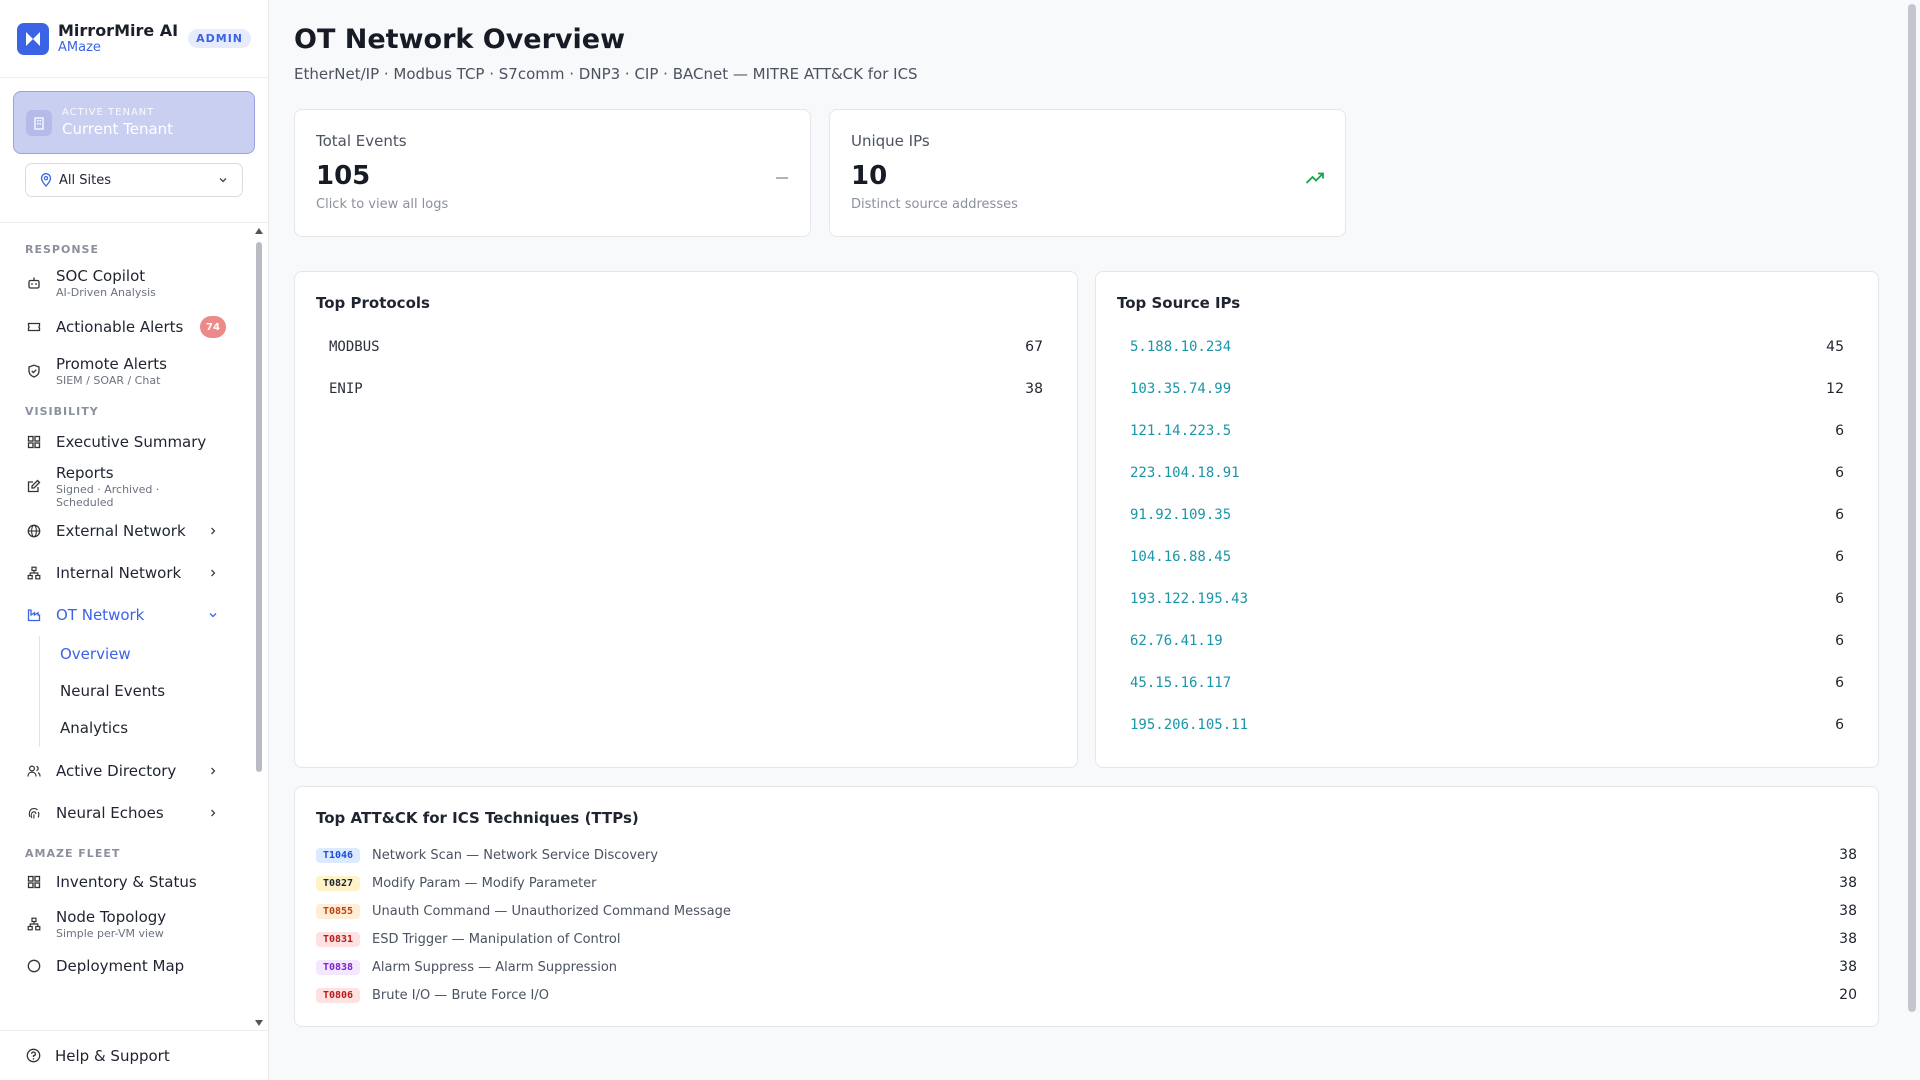 This screenshot has height=1080, width=1920. I want to click on scroll-down-arrow, so click(259, 1023).